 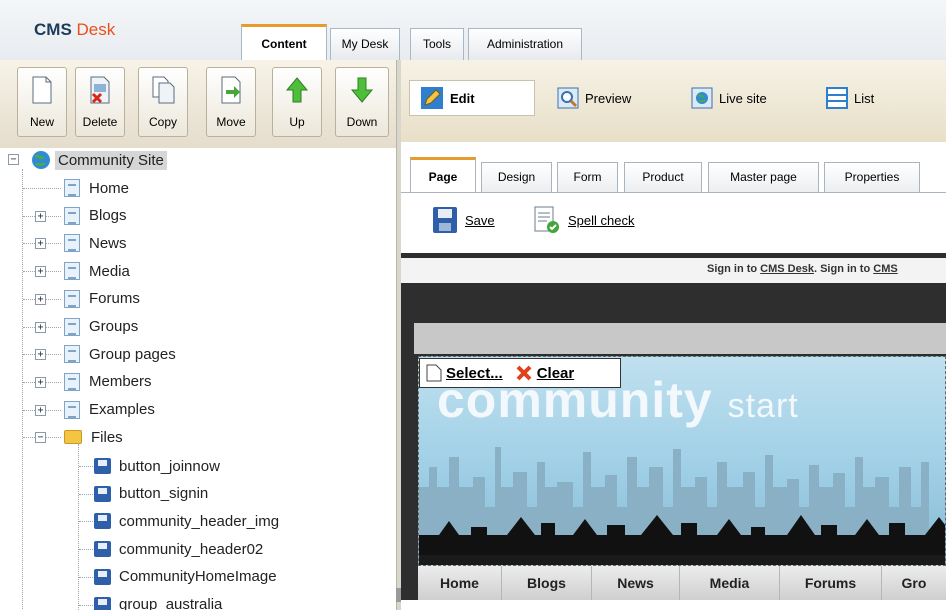 I want to click on tab-administration: Administration, so click(x=525, y=44).